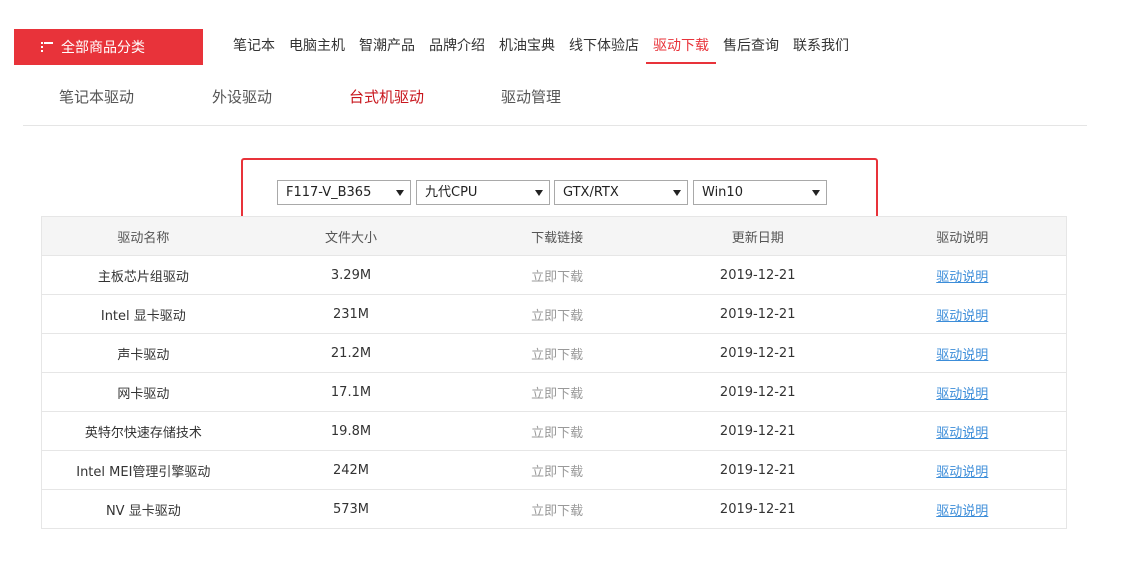 The width and height of the screenshot is (1128, 577). What do you see at coordinates (757, 236) in the screenshot?
I see `col-header-date: 更新日期` at bounding box center [757, 236].